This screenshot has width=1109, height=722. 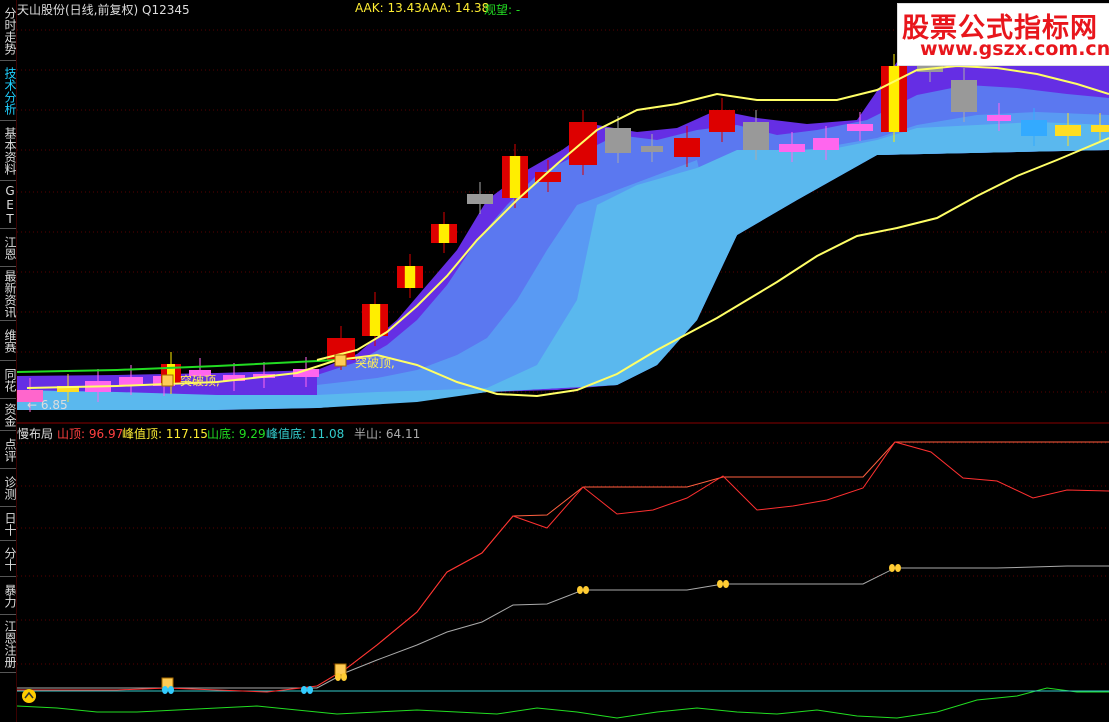 I want to click on sidebar-item-9: 点评, so click(x=8, y=450).